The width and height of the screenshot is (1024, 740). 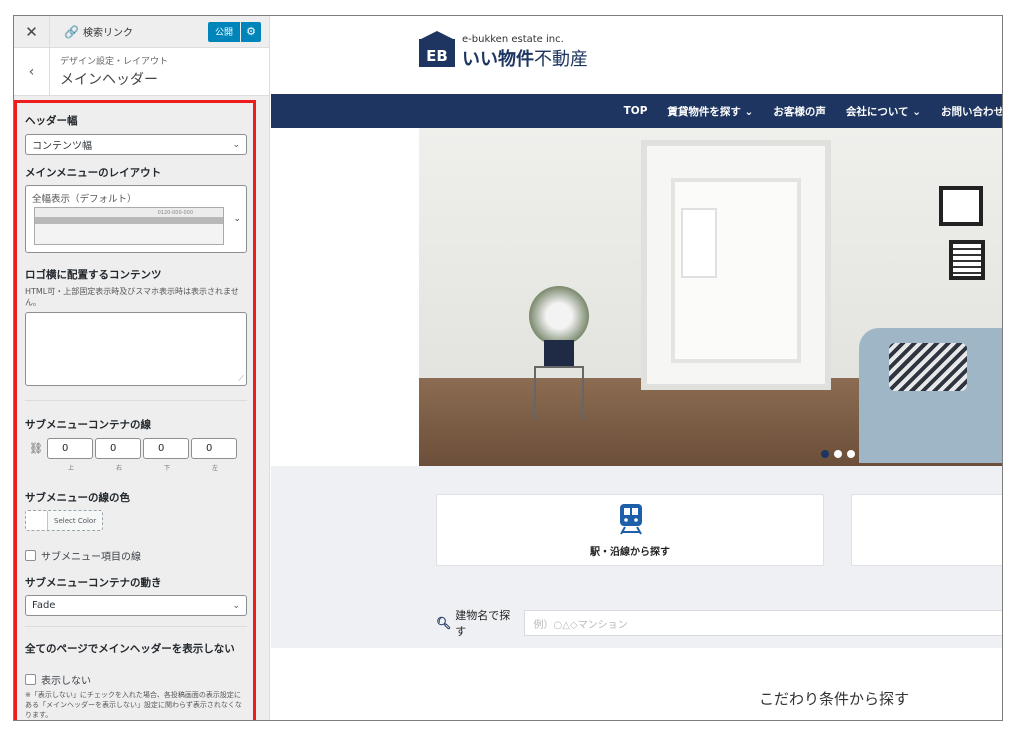 What do you see at coordinates (166, 448) in the screenshot?
I see `border-bottom-input: 0` at bounding box center [166, 448].